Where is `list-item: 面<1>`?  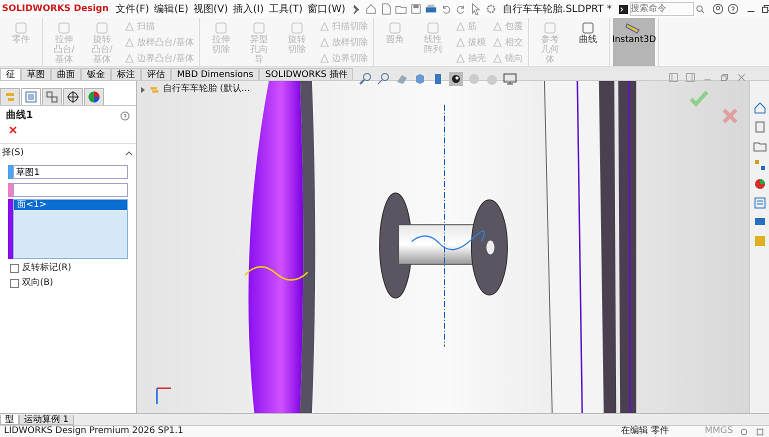 list-item: 面<1> is located at coordinates (70, 205).